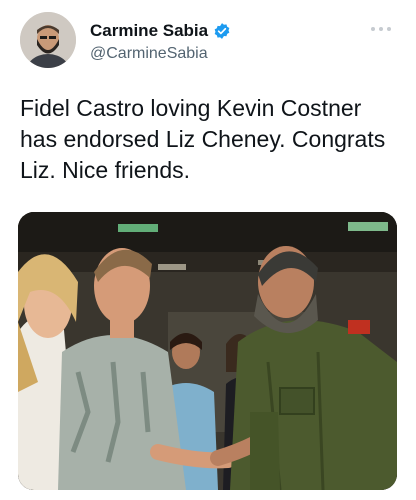 This screenshot has width=416, height=500. What do you see at coordinates (160, 54) in the screenshot?
I see `author-handle: @CarmineSabia` at bounding box center [160, 54].